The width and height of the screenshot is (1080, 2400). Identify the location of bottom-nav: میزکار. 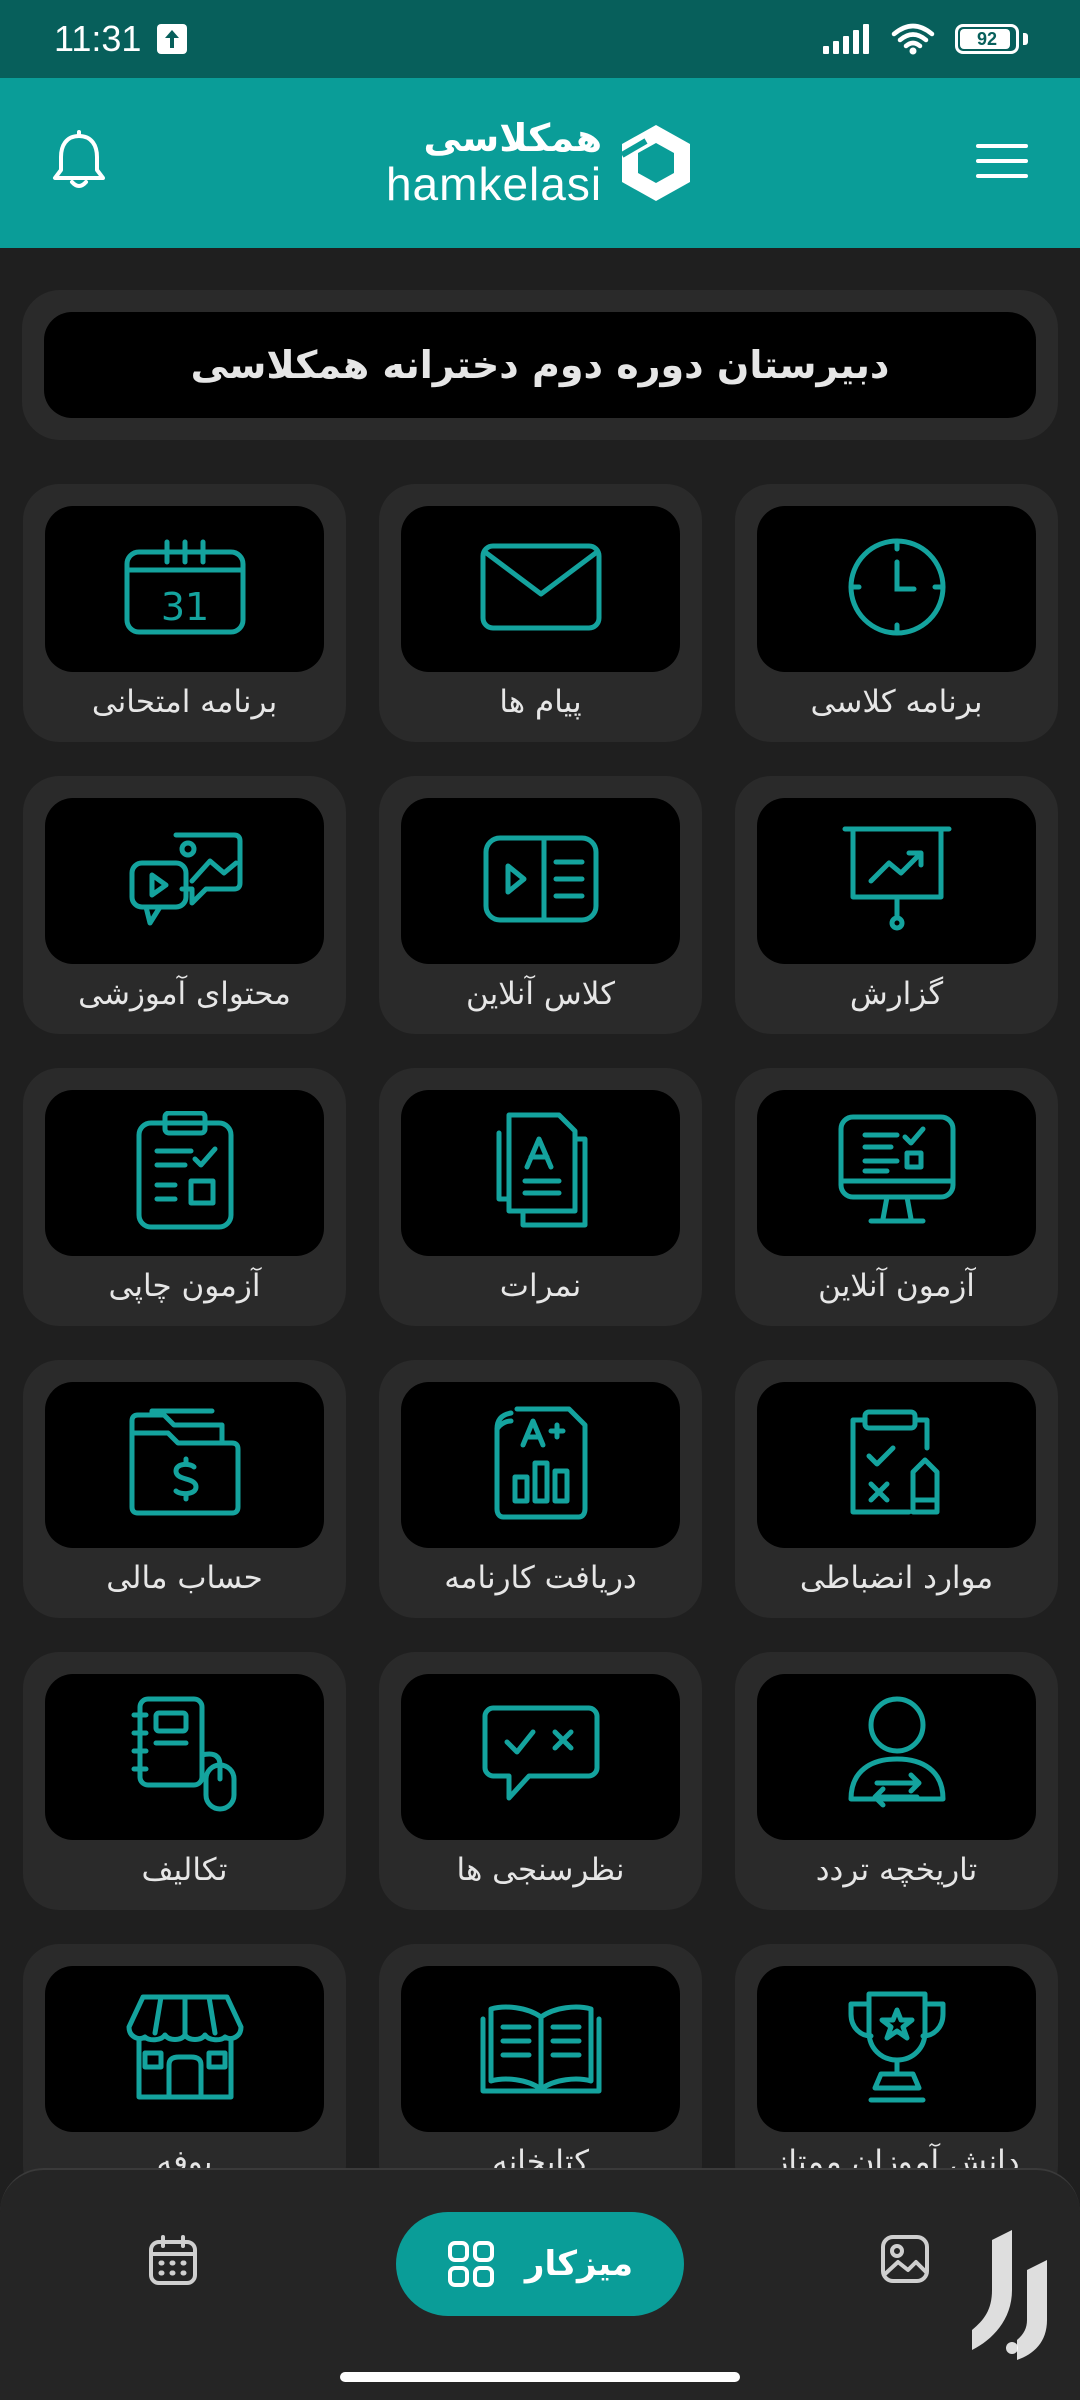
(540, 2284).